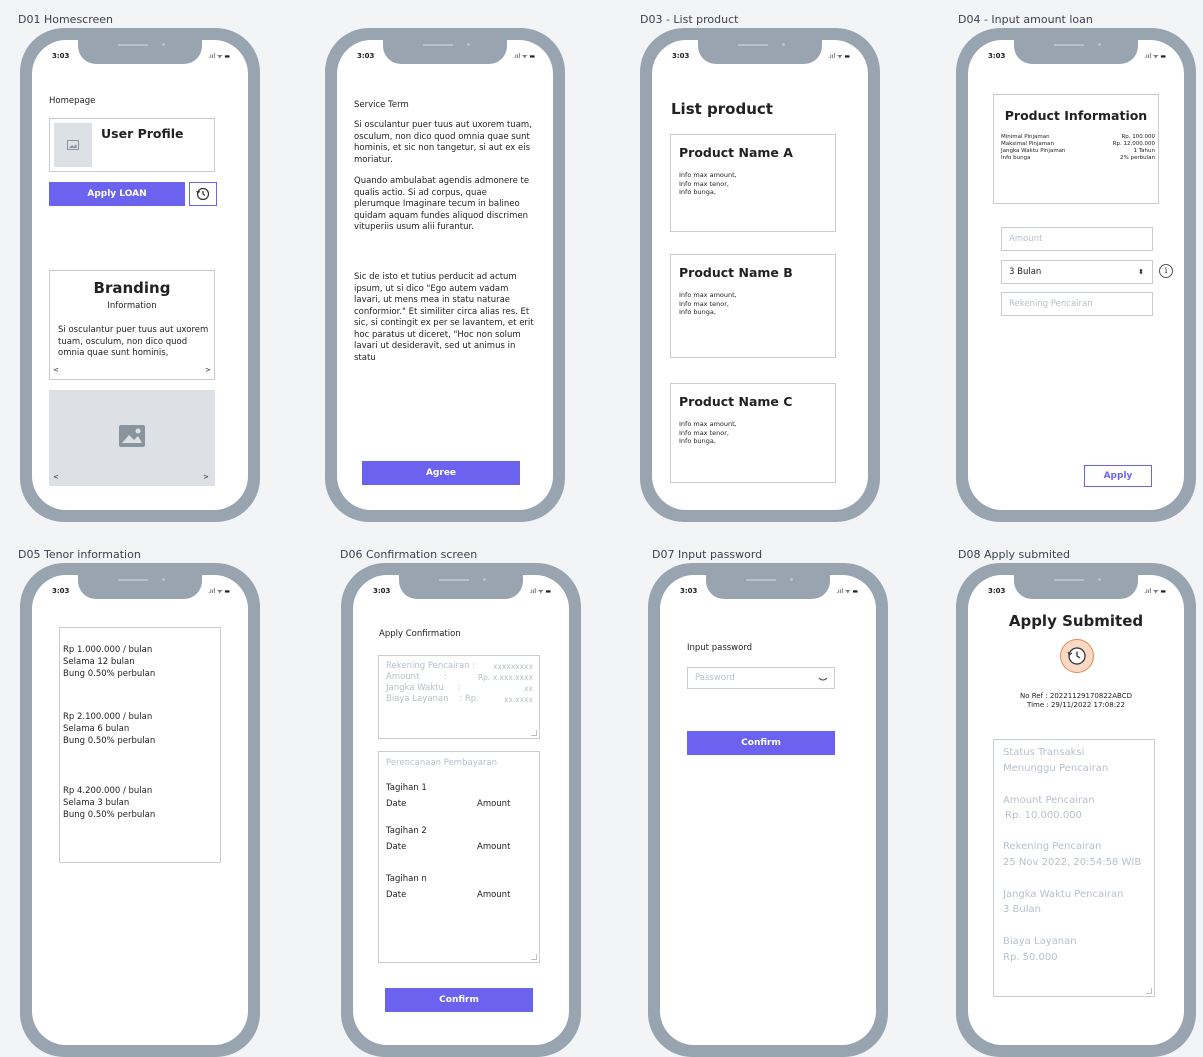 This screenshot has width=1203, height=1057. I want to click on frame-label-d03: D03 - List product, so click(689, 19).